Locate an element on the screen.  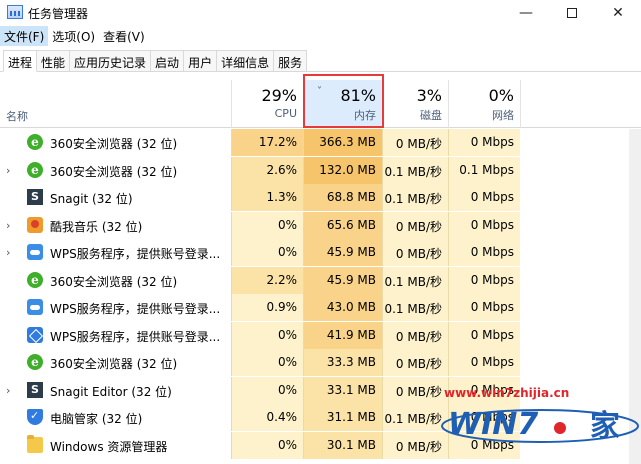
cpu-cell: 2.2% is located at coordinates (267, 280).